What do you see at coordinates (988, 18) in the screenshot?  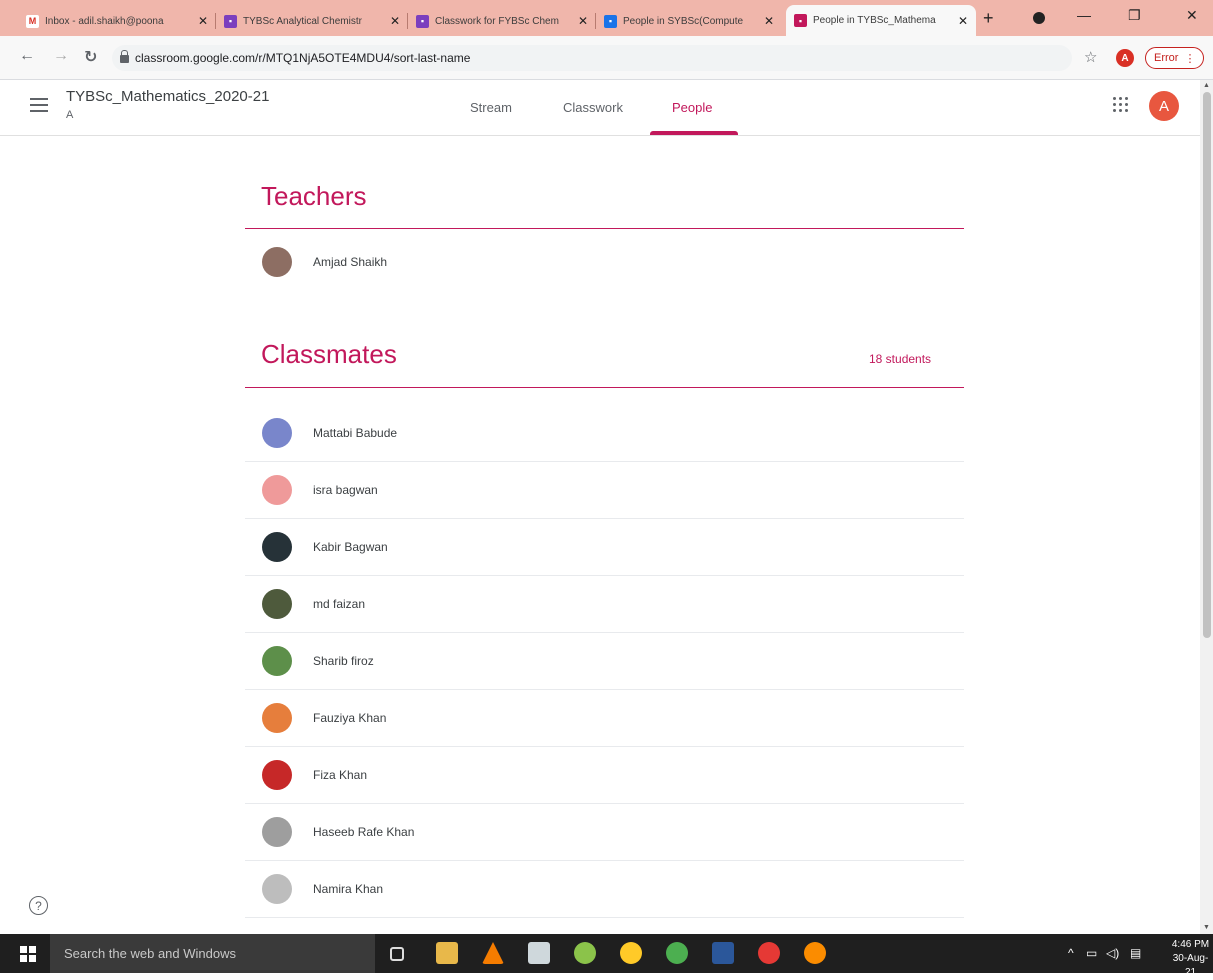 I see `new-tab-button: +` at bounding box center [988, 18].